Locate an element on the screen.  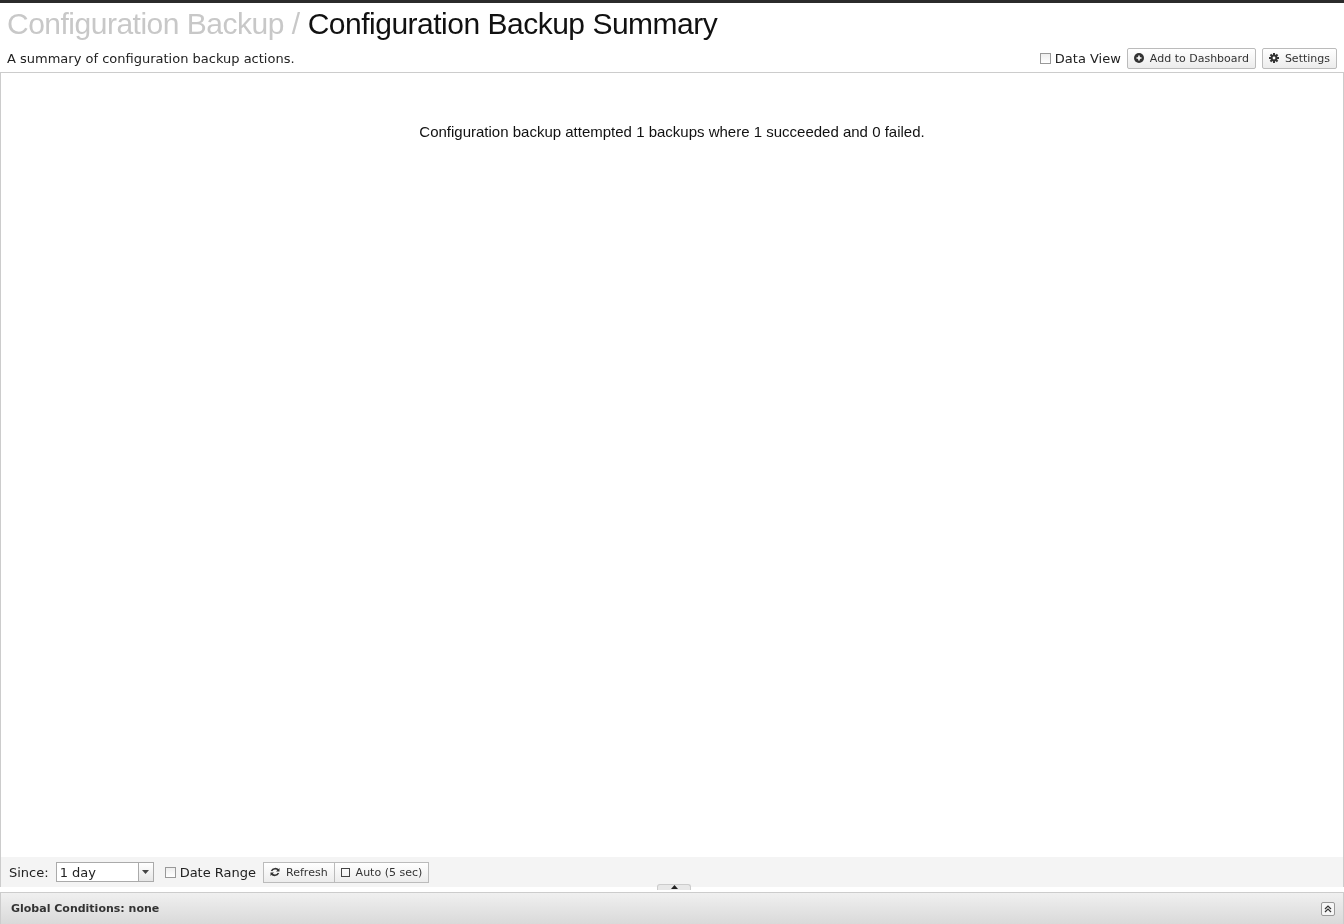
page-description: A summary of configuration backup actions. is located at coordinates (151, 58).